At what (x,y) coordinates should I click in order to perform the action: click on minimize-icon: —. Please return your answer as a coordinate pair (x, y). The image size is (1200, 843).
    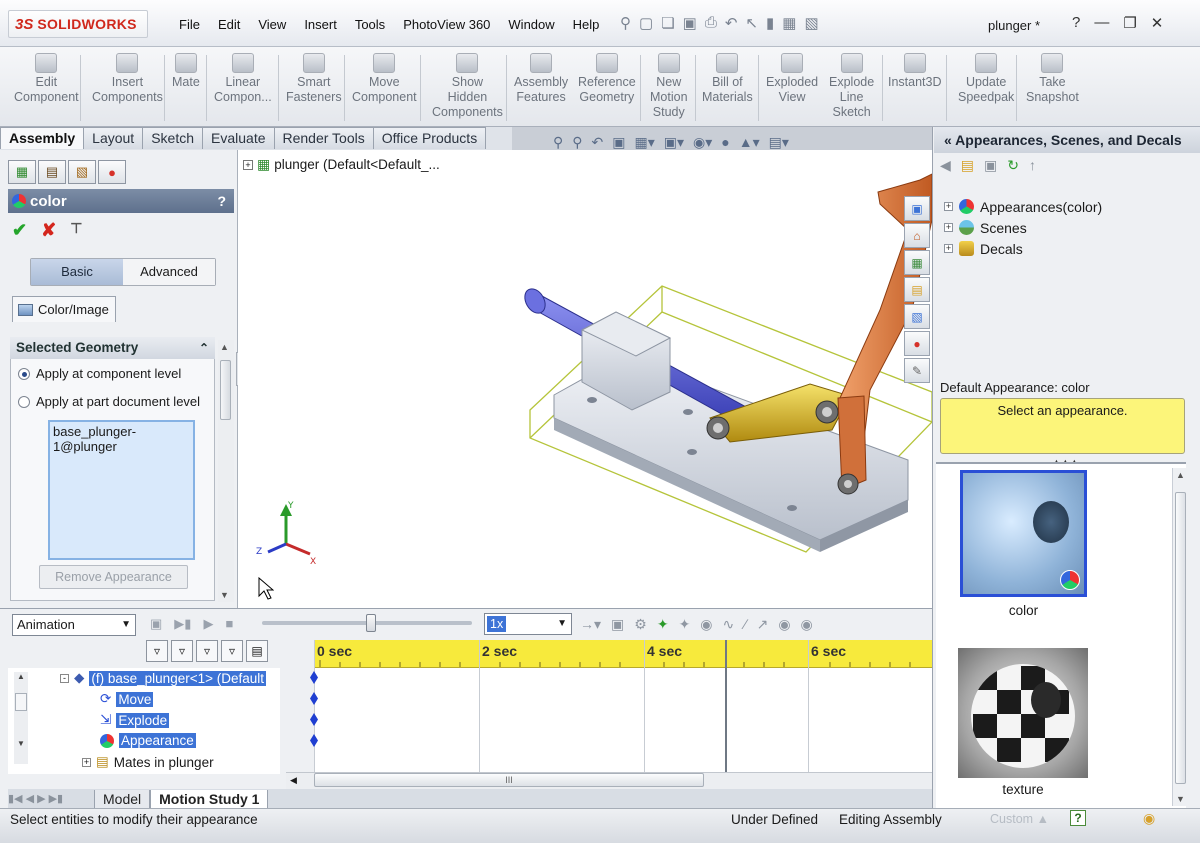
    Looking at the image, I should click on (1101, 23).